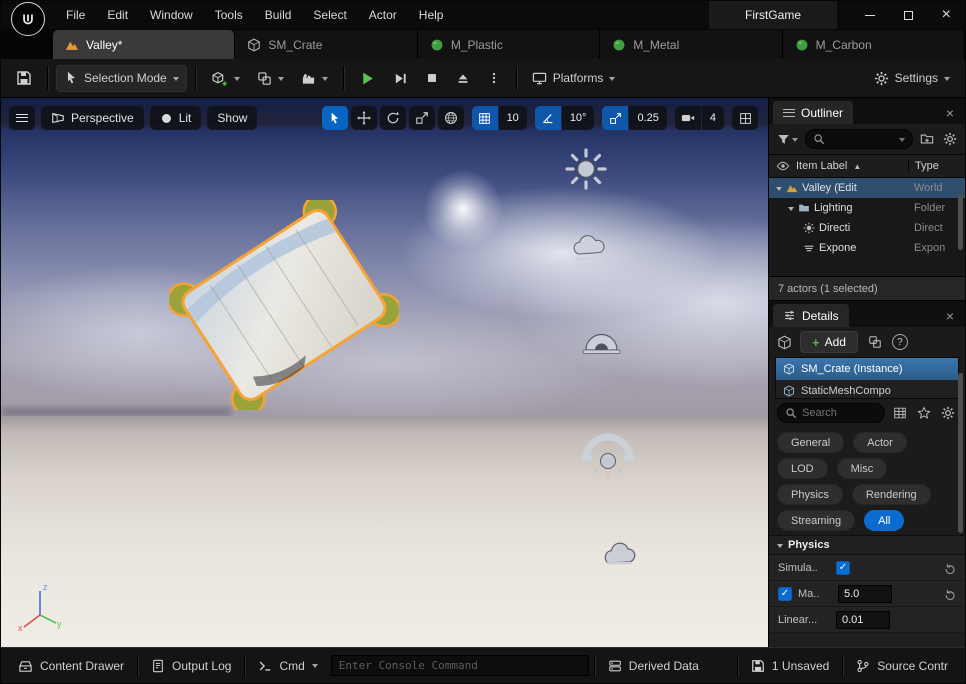 The width and height of the screenshot is (966, 684). What do you see at coordinates (933, 166) in the screenshot?
I see `column-type: Type` at bounding box center [933, 166].